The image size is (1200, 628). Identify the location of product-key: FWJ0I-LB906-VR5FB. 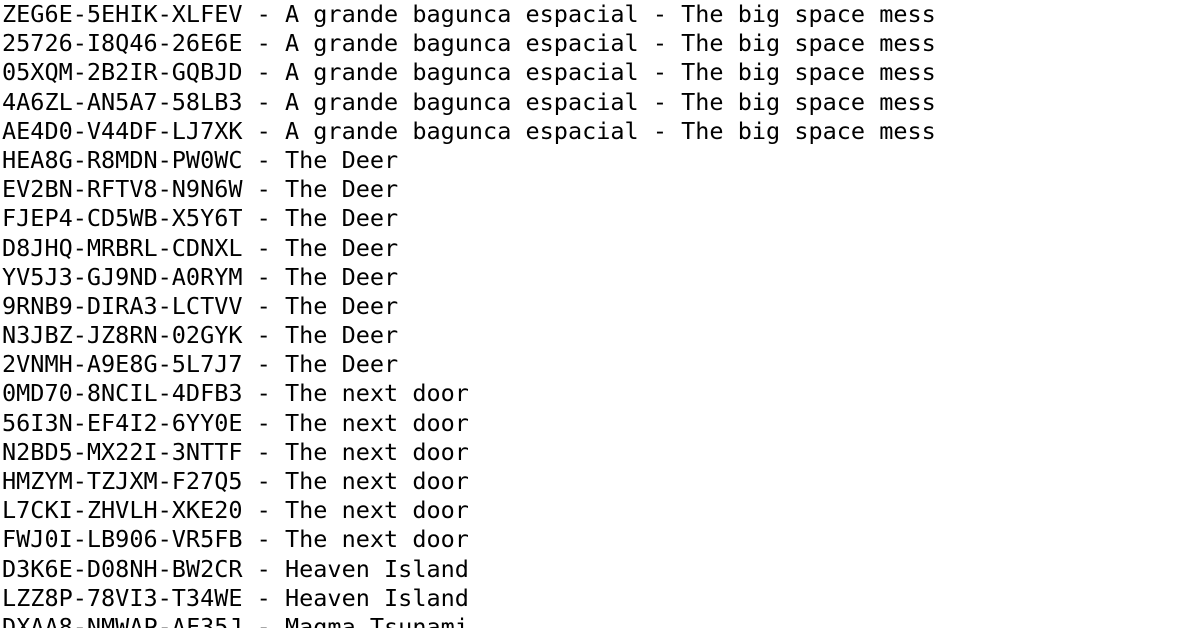
(122, 539).